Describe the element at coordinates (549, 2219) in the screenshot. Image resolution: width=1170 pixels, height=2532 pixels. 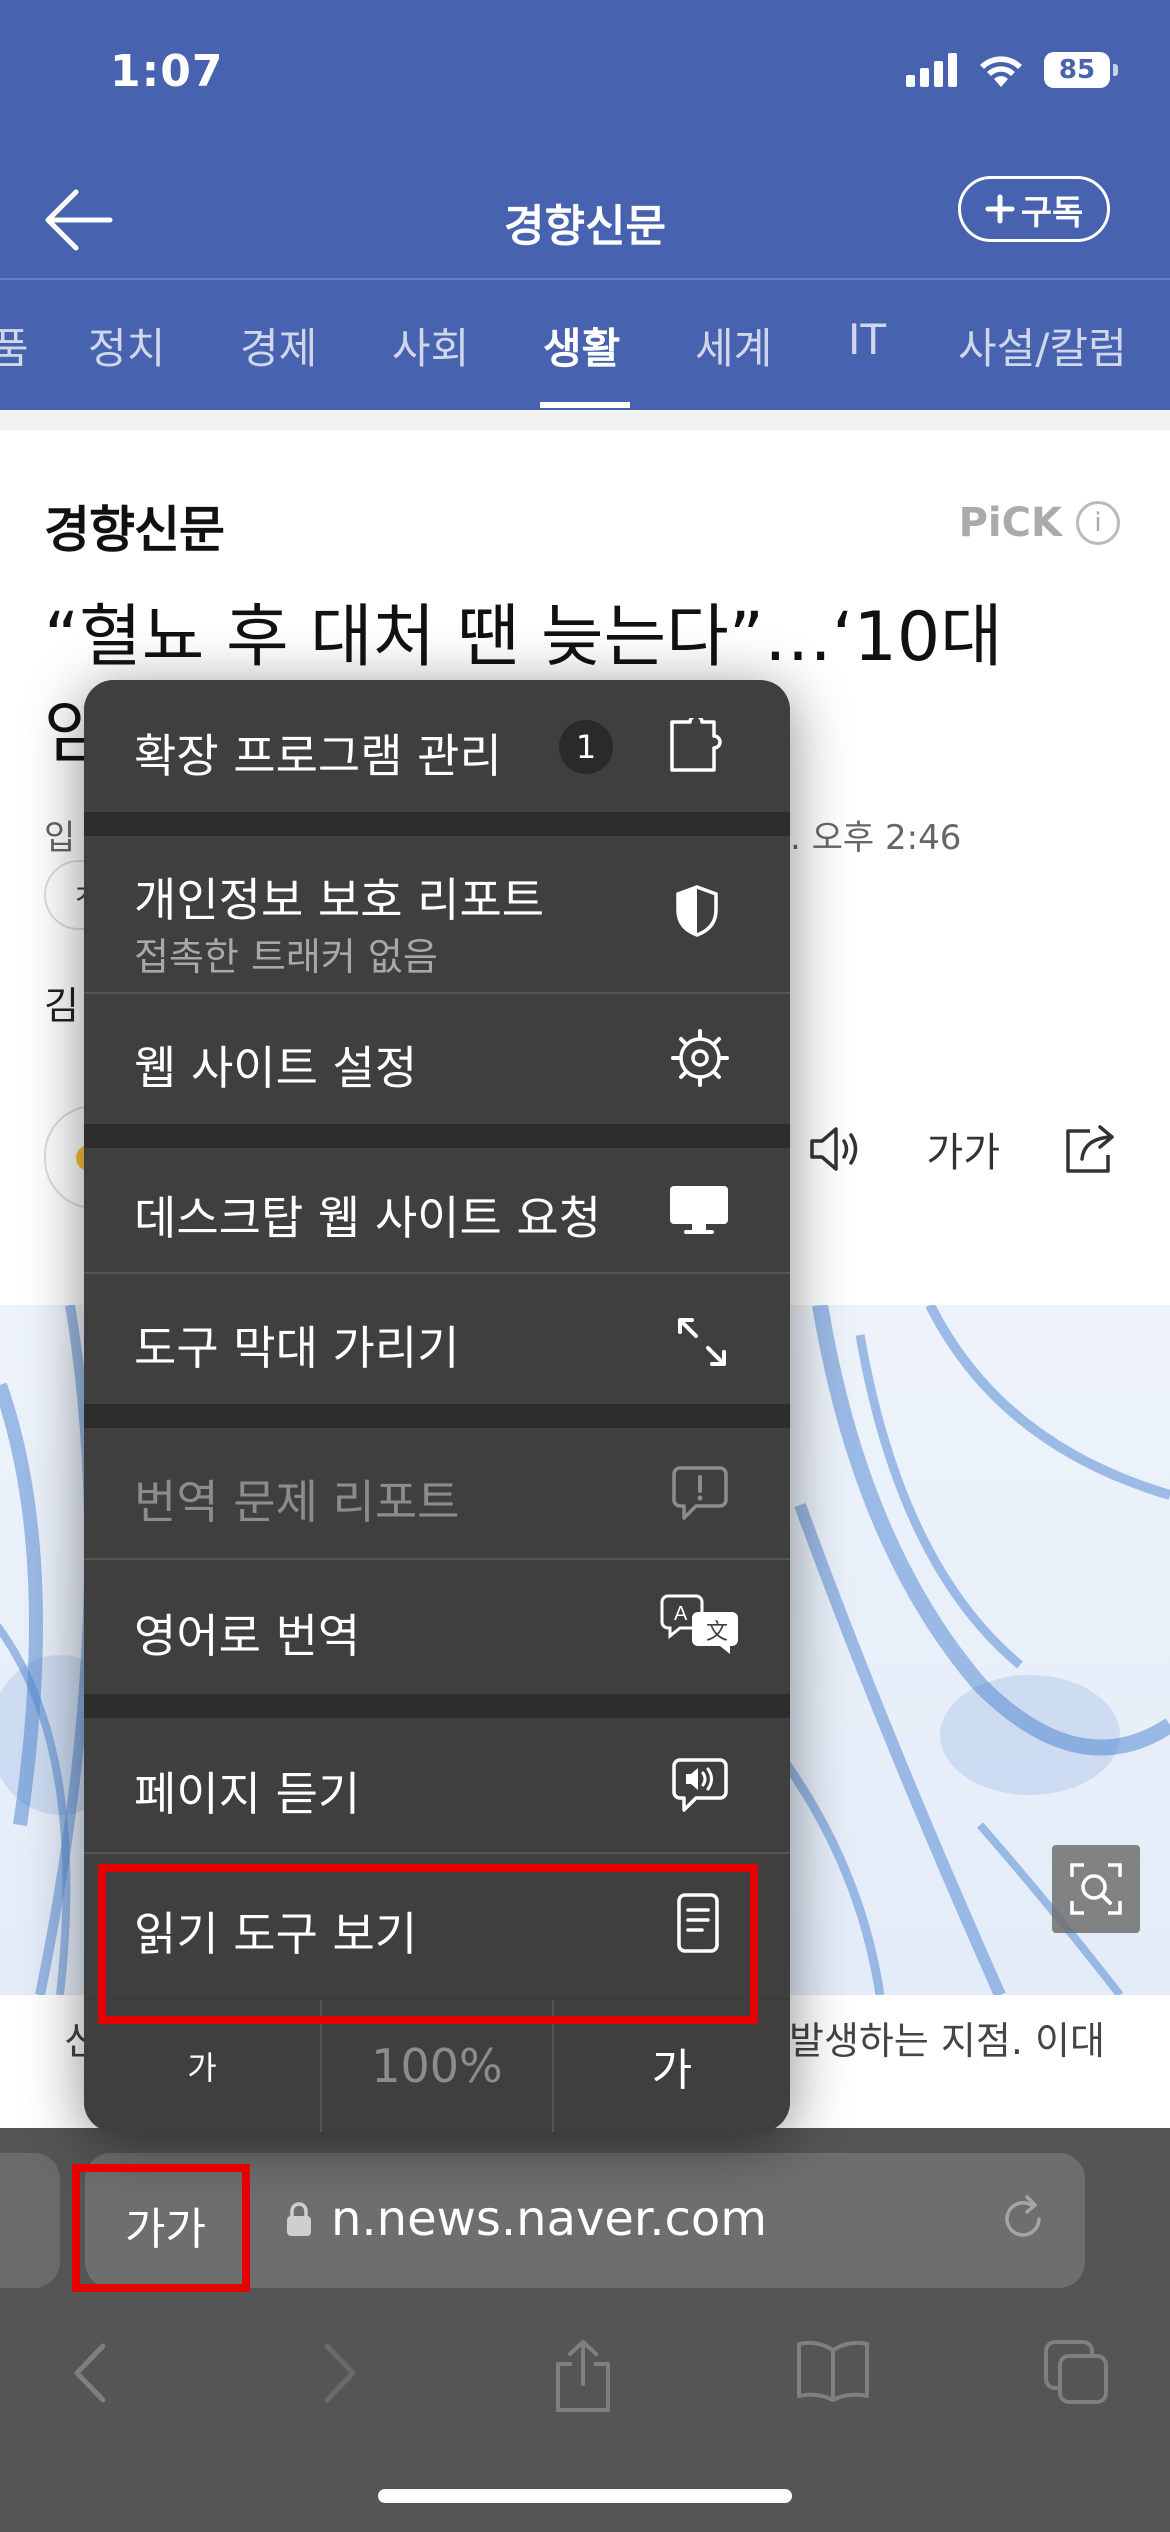
I see `url-text: n.news.naver.com` at that location.